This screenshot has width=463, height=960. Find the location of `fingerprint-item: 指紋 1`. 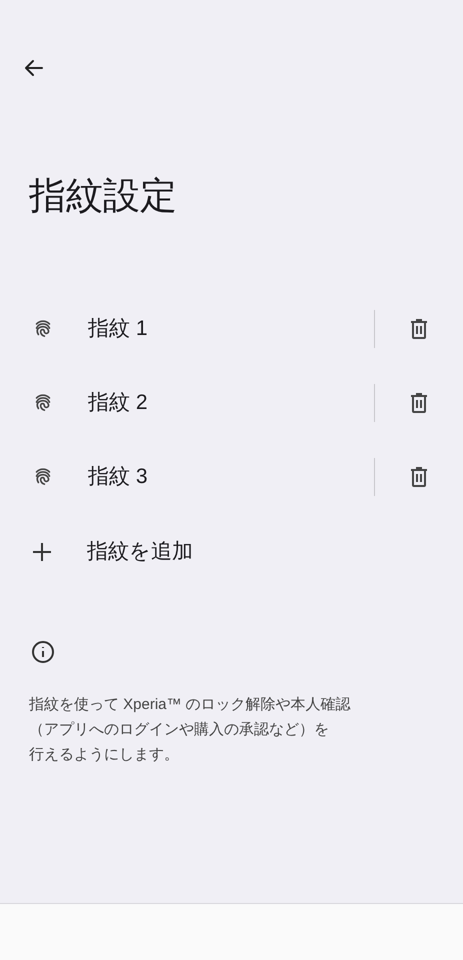

fingerprint-item: 指紋 1 is located at coordinates (187, 329).